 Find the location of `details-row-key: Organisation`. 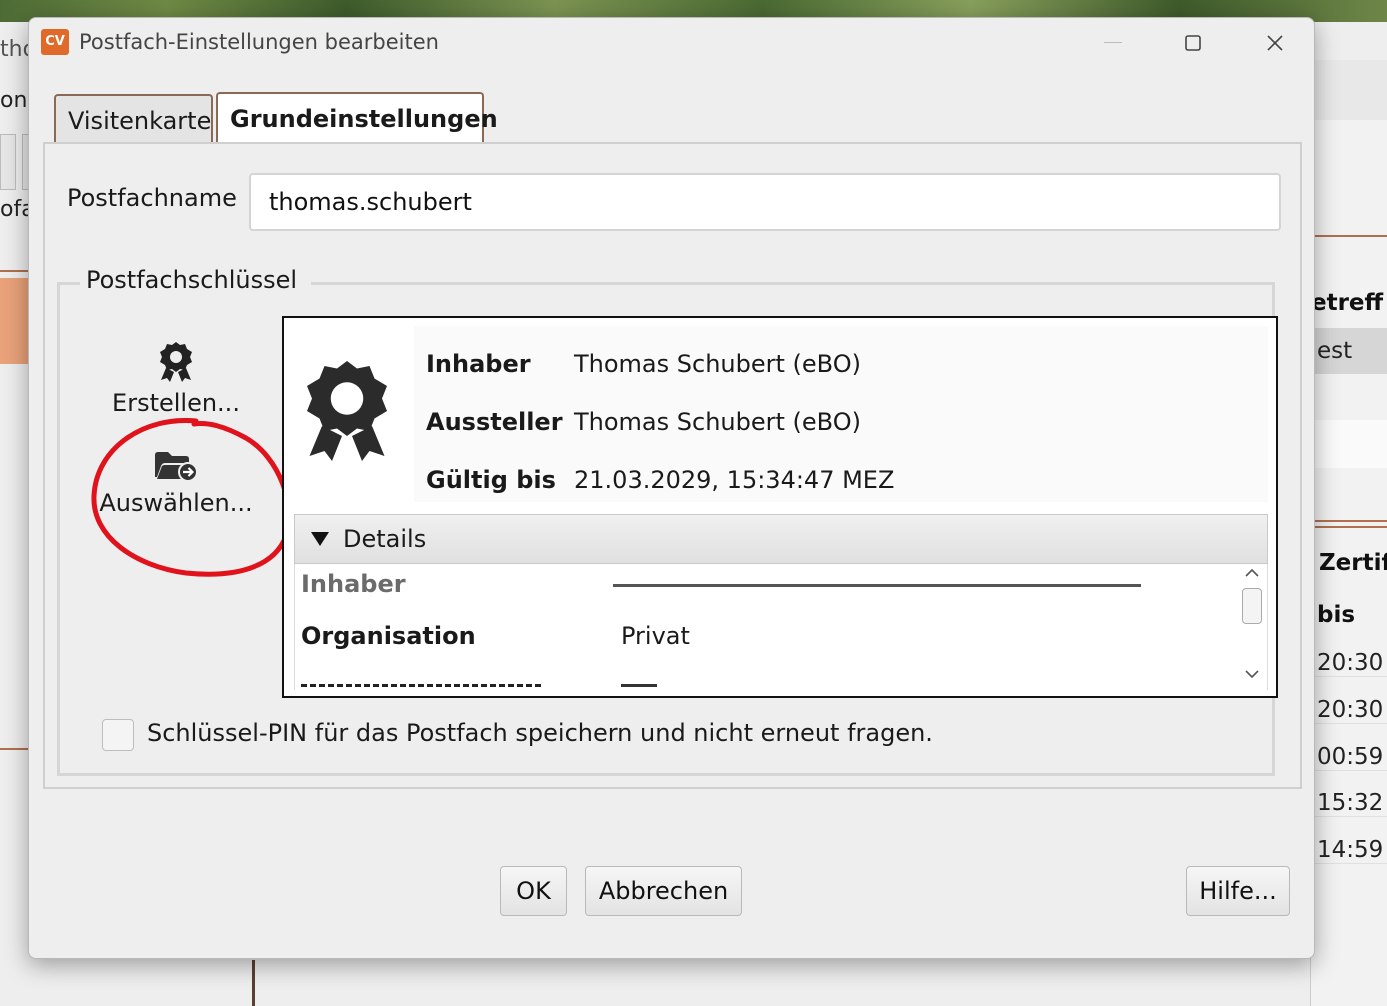

details-row-key: Organisation is located at coordinates (388, 636).